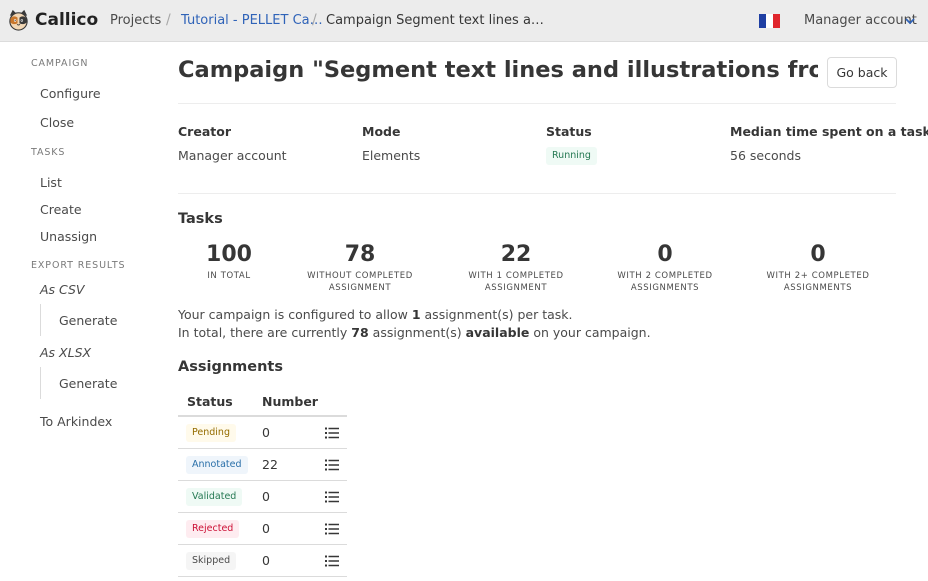 This screenshot has height=581, width=928. I want to click on stat-number: 22, so click(516, 254).